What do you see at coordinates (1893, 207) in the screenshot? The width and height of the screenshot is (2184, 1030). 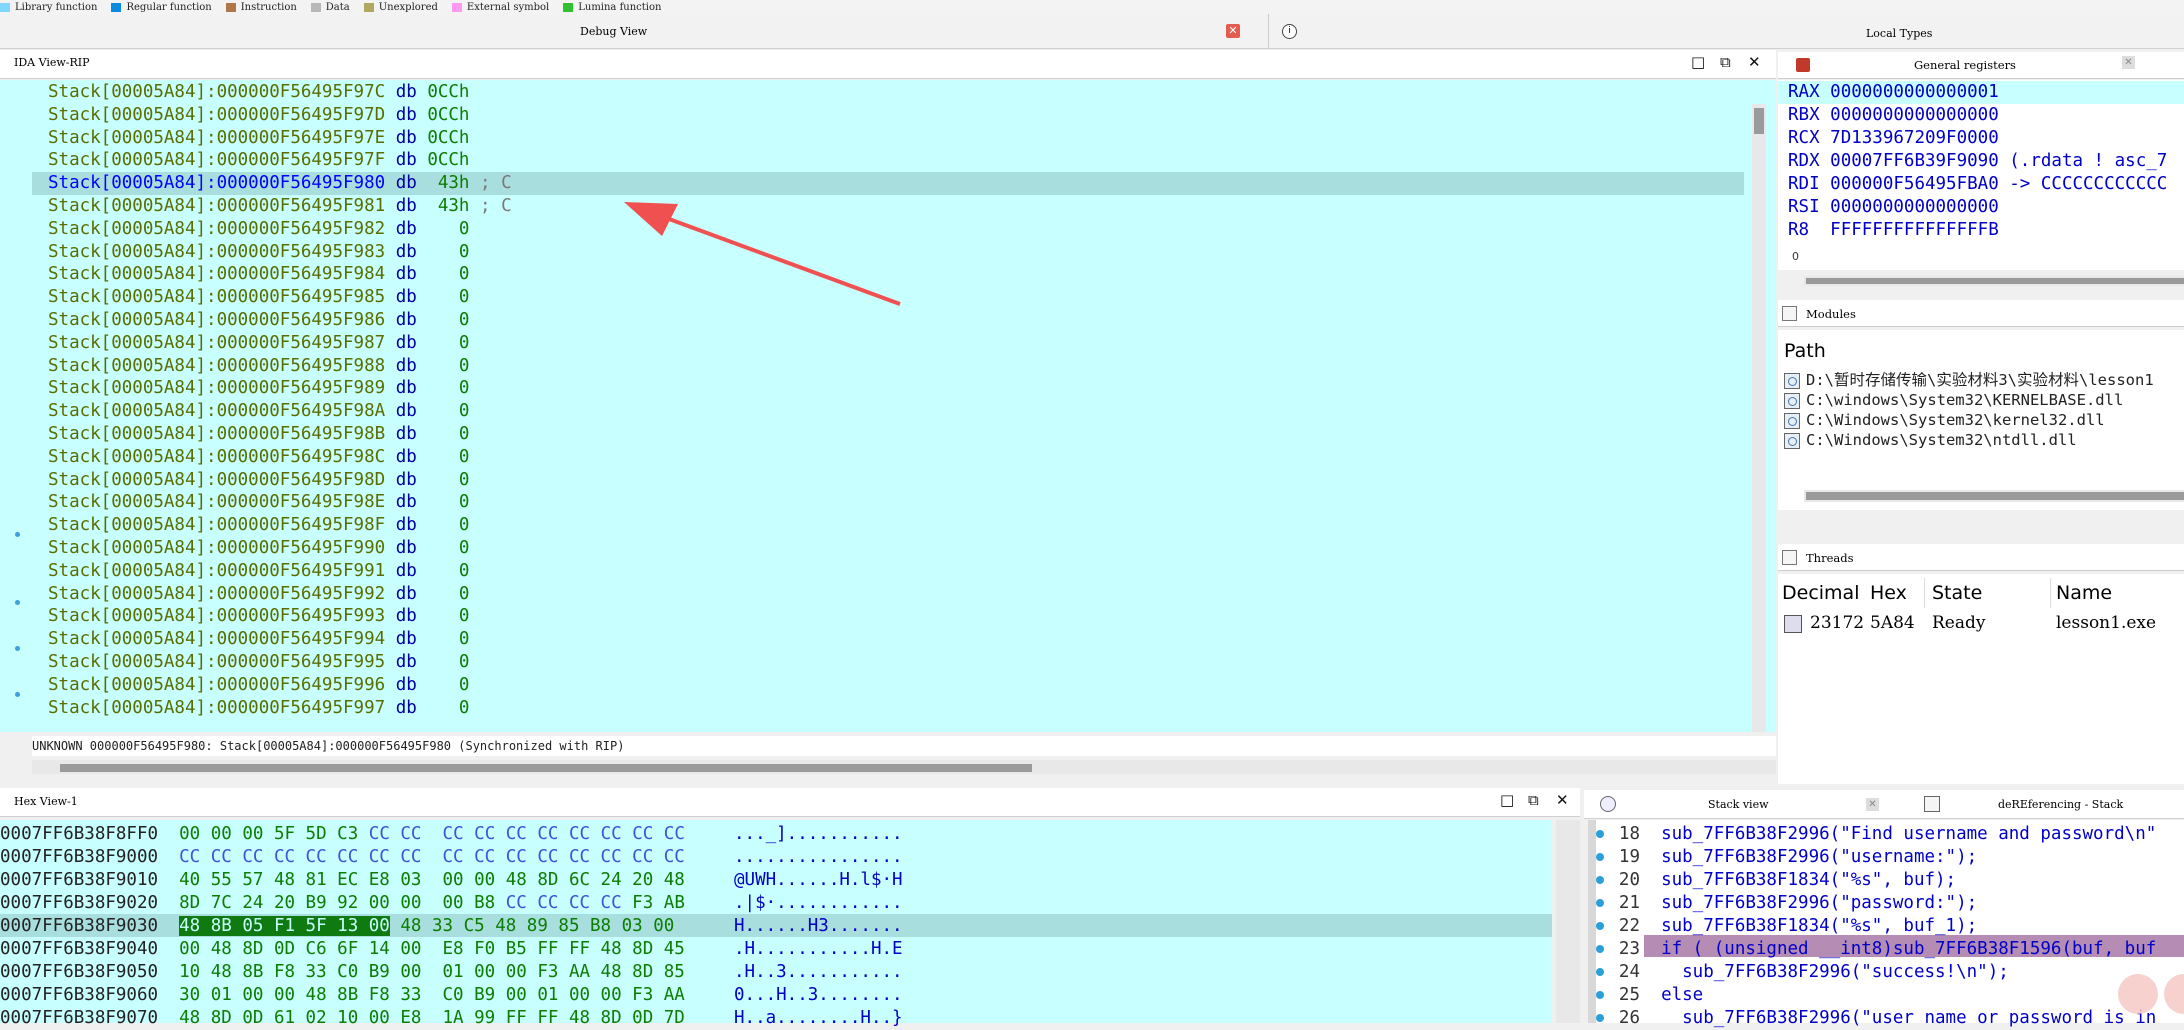 I see `register-row: RSI 0000000000000000` at bounding box center [1893, 207].